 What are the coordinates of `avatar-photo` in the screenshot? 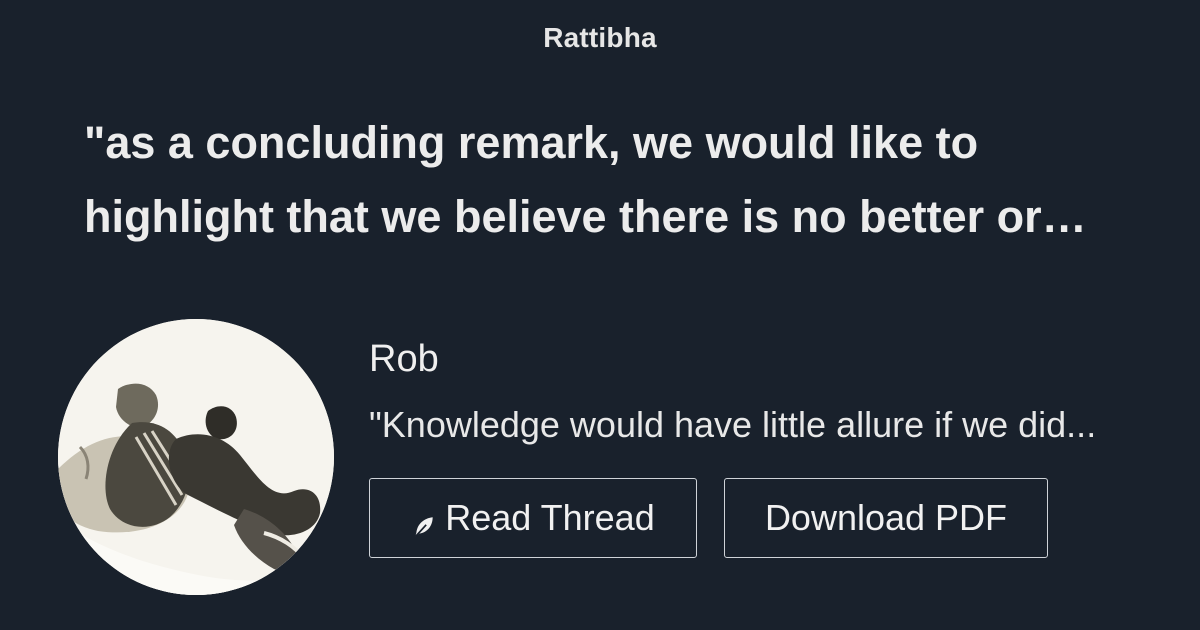 It's located at (196, 457).